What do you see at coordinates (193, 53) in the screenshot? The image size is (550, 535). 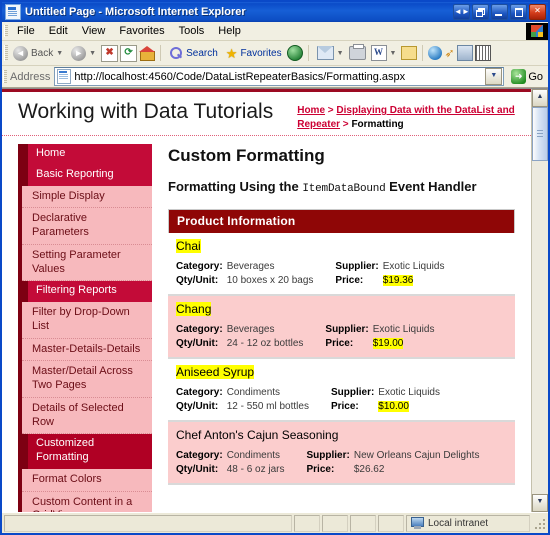 I see `search-button: Search` at bounding box center [193, 53].